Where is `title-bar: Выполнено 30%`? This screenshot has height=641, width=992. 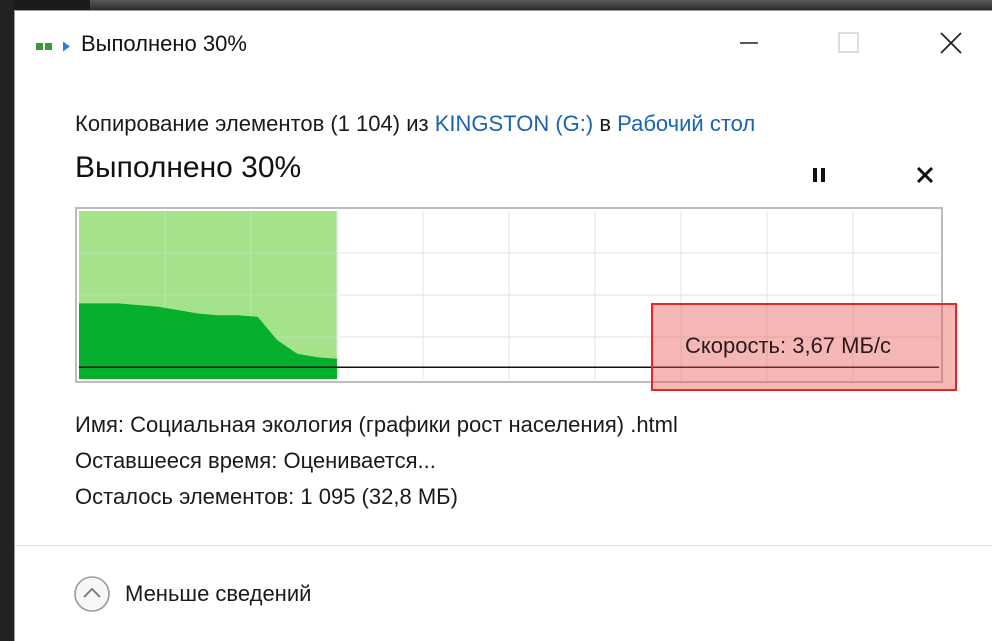 title-bar: Выполнено 30% is located at coordinates (503, 44).